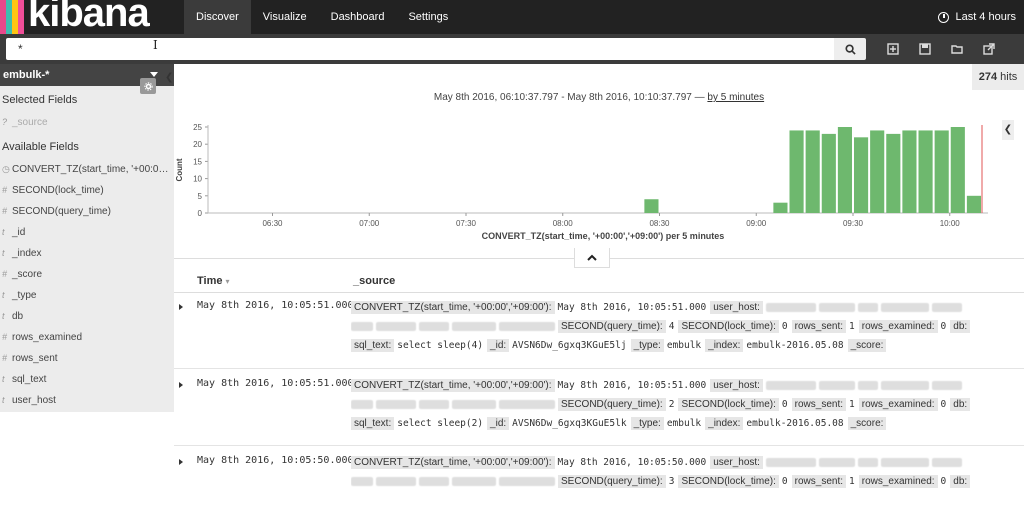 Image resolution: width=1024 pixels, height=517 pixels. What do you see at coordinates (898, 326) in the screenshot?
I see `field-key: rows_examined:` at bounding box center [898, 326].